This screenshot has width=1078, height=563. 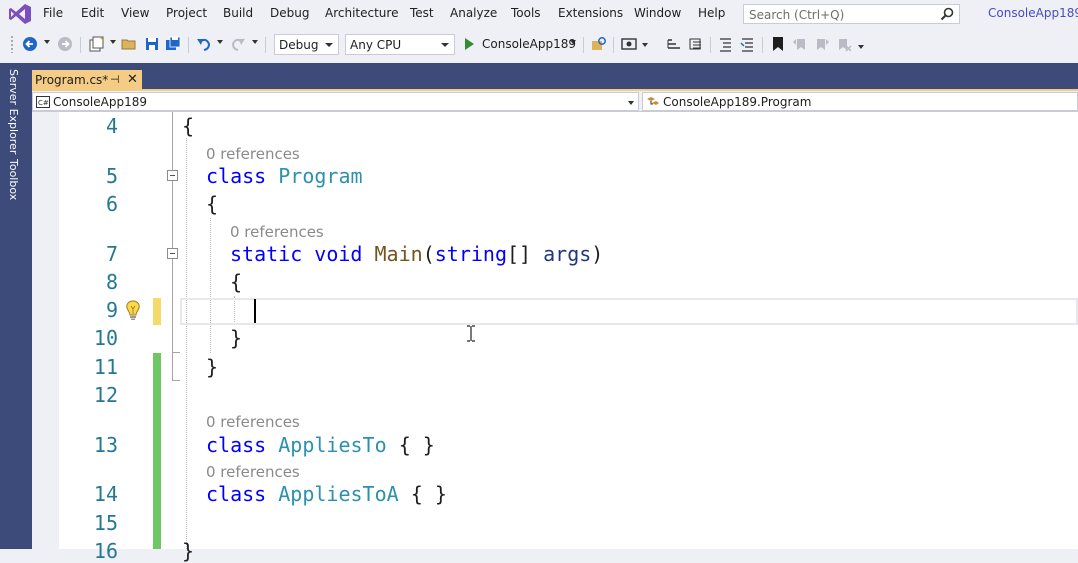 What do you see at coordinates (173, 44) in the screenshot?
I see `save-all-icon` at bounding box center [173, 44].